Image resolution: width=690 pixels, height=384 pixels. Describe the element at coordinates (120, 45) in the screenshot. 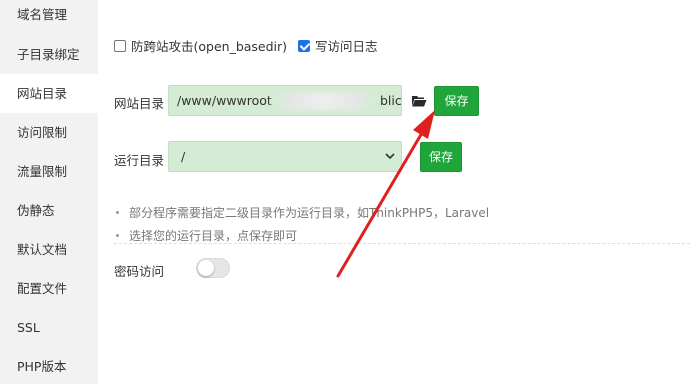

I see `anti-xss-checkbox` at that location.